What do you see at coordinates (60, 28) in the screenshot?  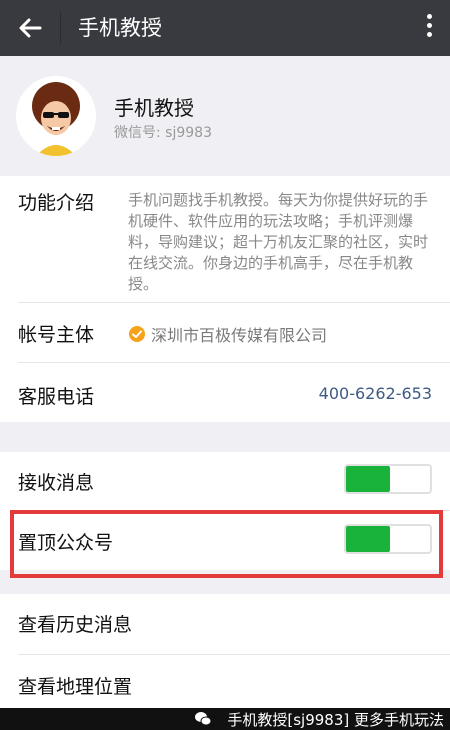 I see `appbar-divider` at bounding box center [60, 28].